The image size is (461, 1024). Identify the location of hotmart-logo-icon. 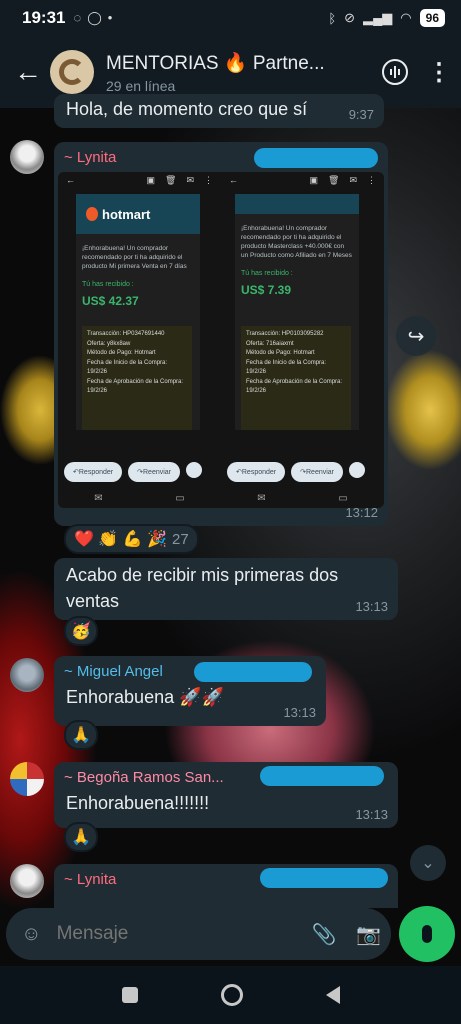
(92, 214).